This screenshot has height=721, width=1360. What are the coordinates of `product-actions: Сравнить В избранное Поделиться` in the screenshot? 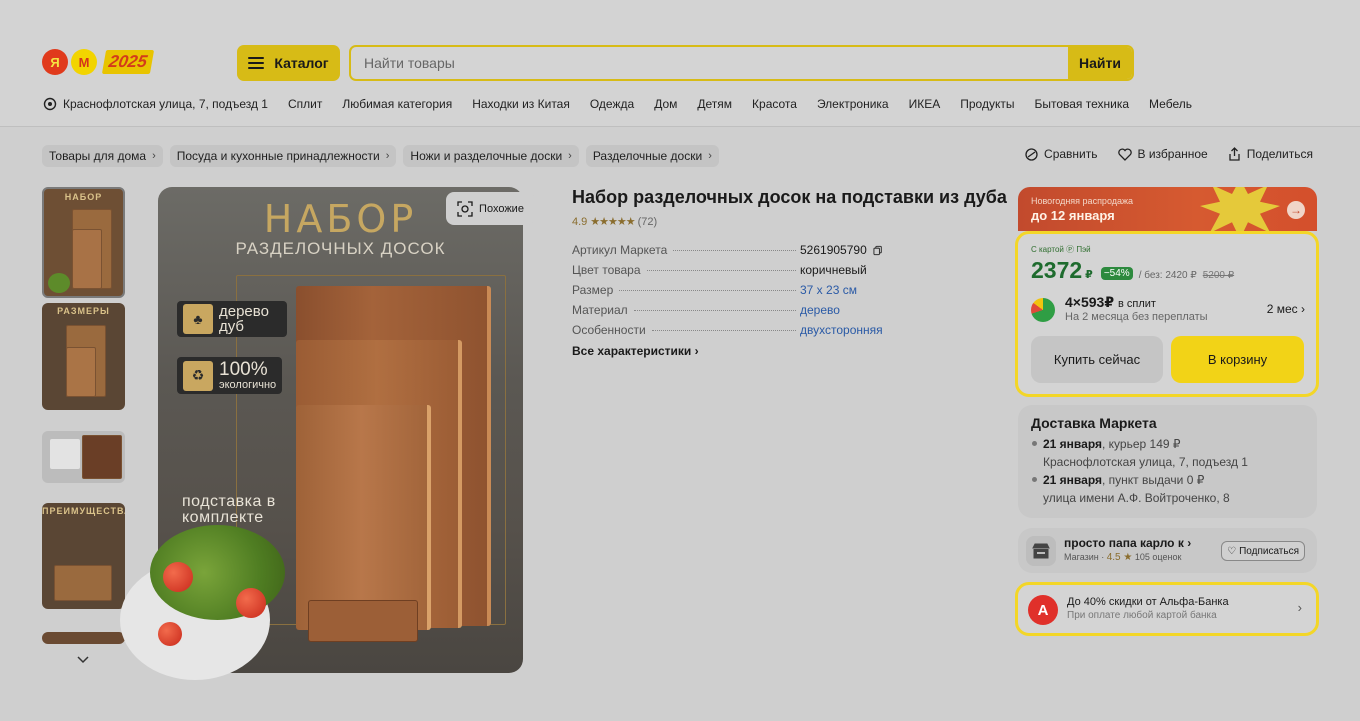 It's located at (1169, 154).